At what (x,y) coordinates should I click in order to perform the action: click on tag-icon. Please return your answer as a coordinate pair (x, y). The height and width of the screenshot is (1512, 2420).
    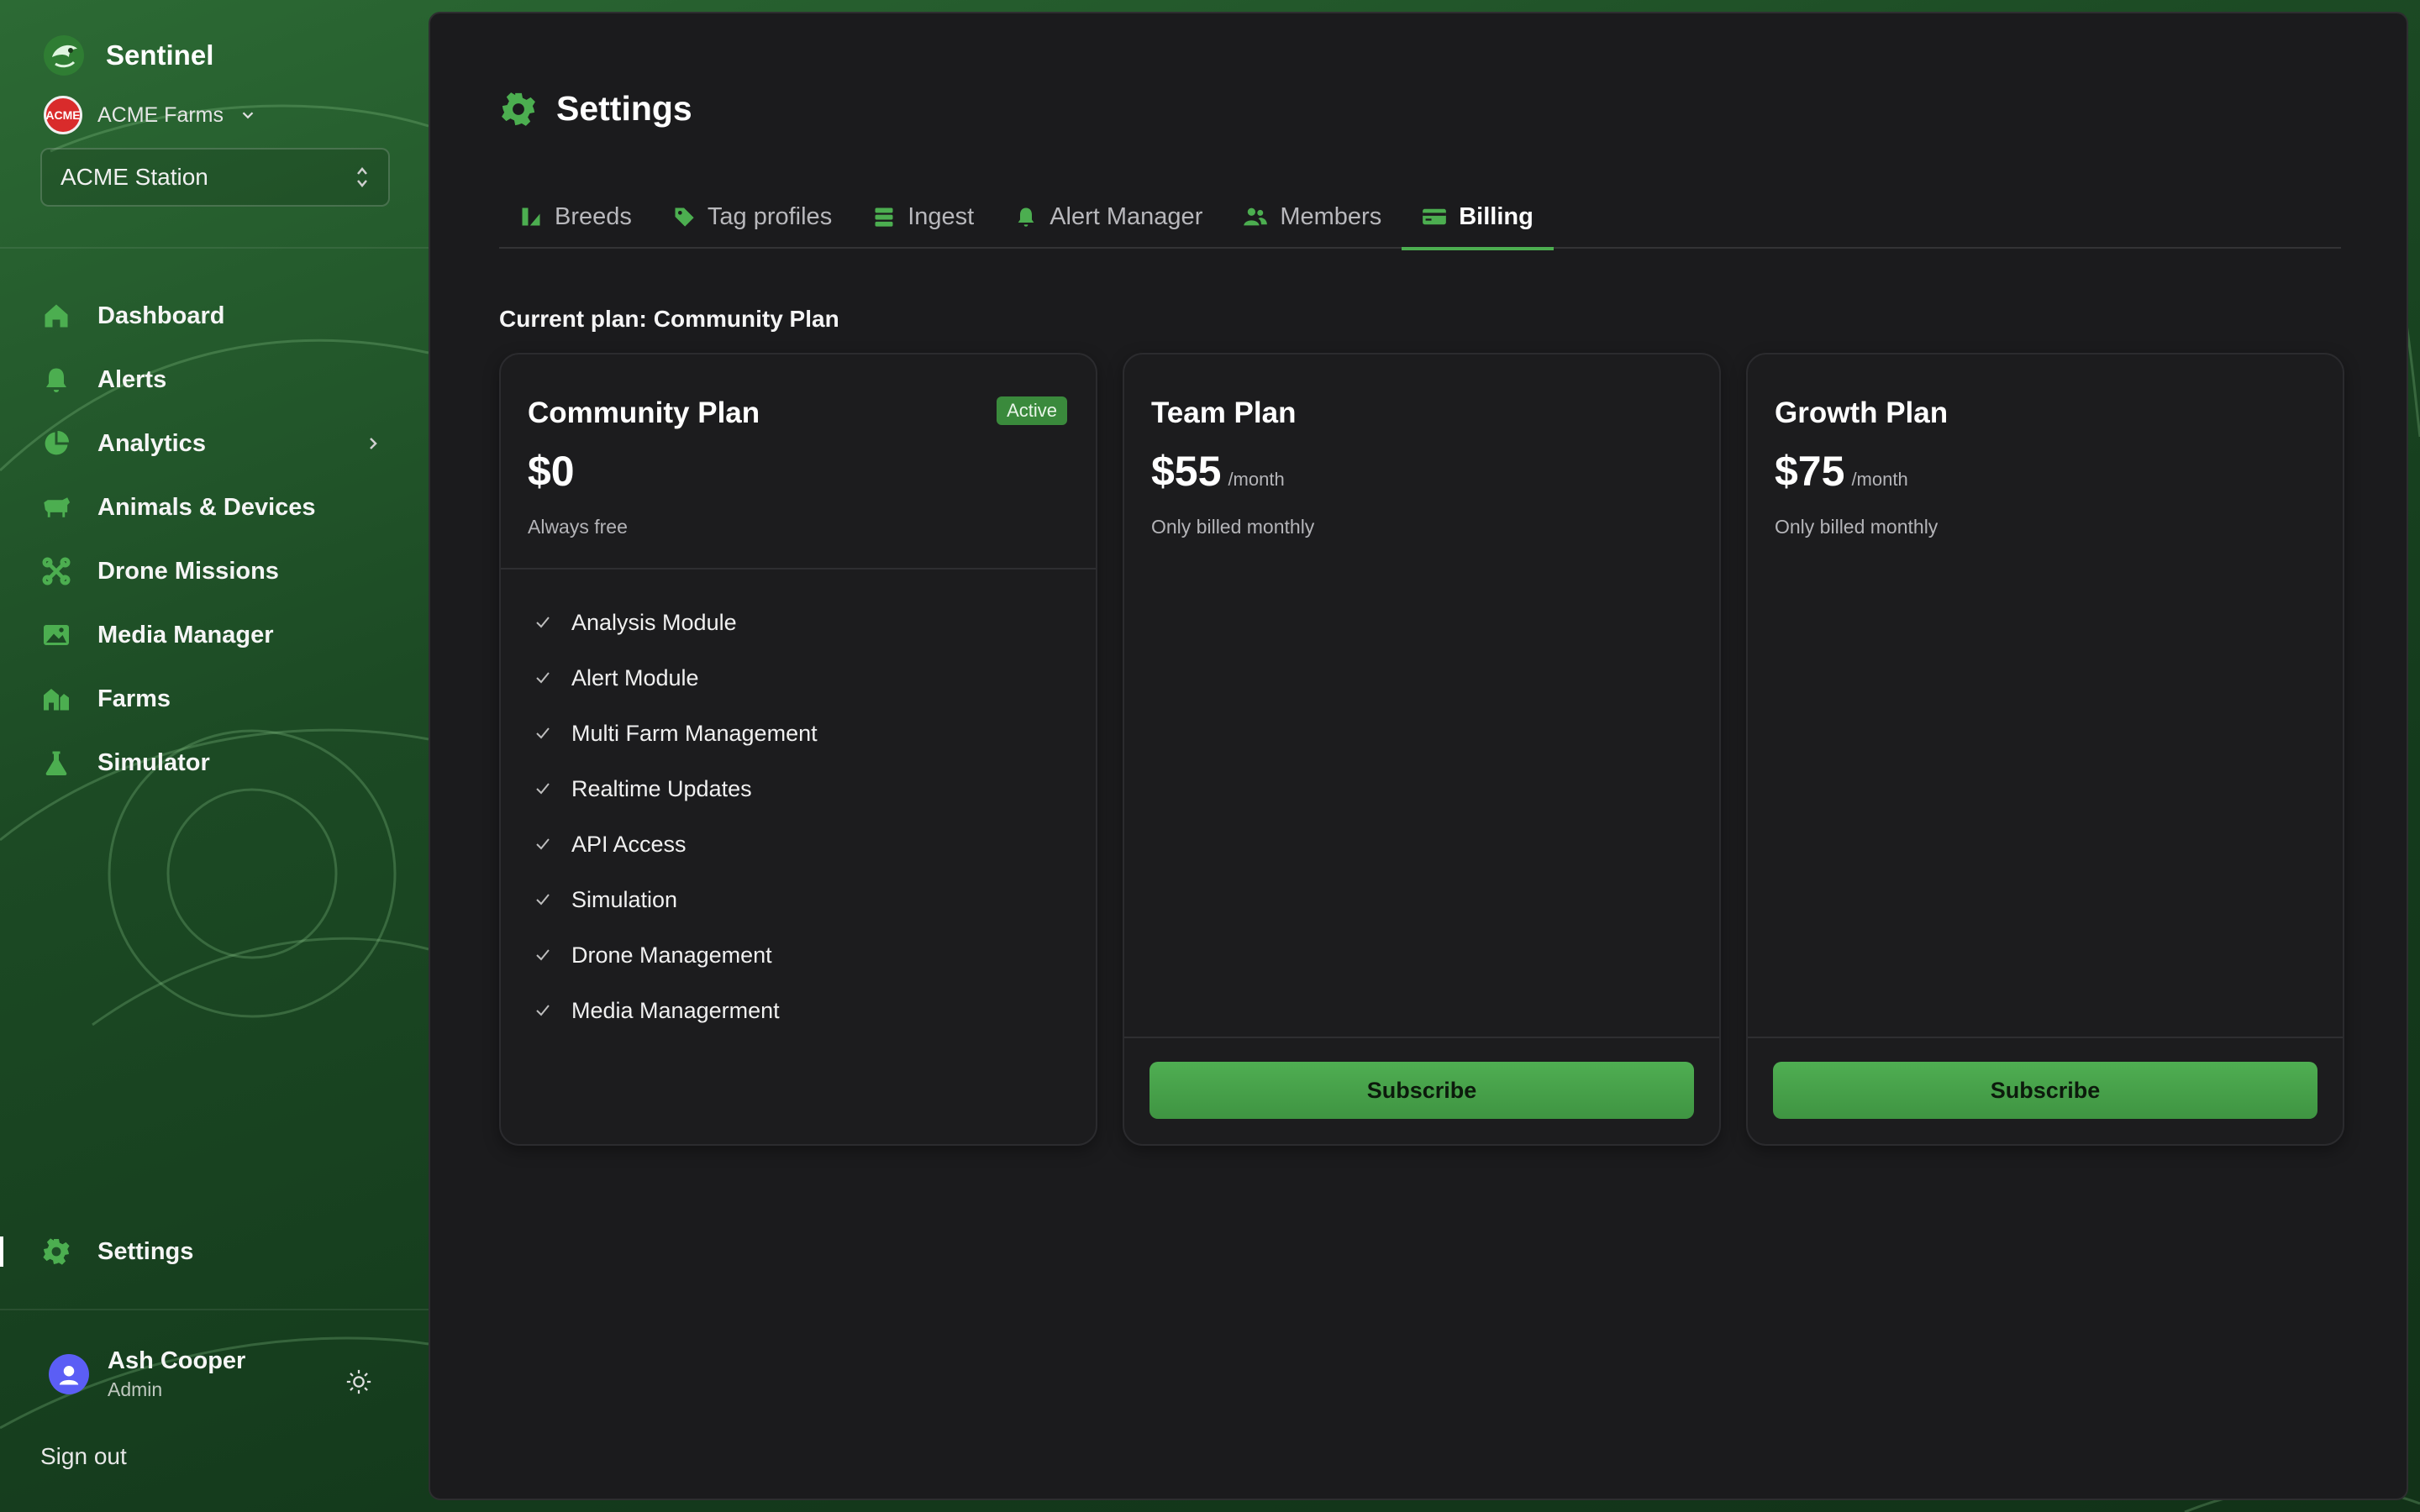
    Looking at the image, I should click on (684, 217).